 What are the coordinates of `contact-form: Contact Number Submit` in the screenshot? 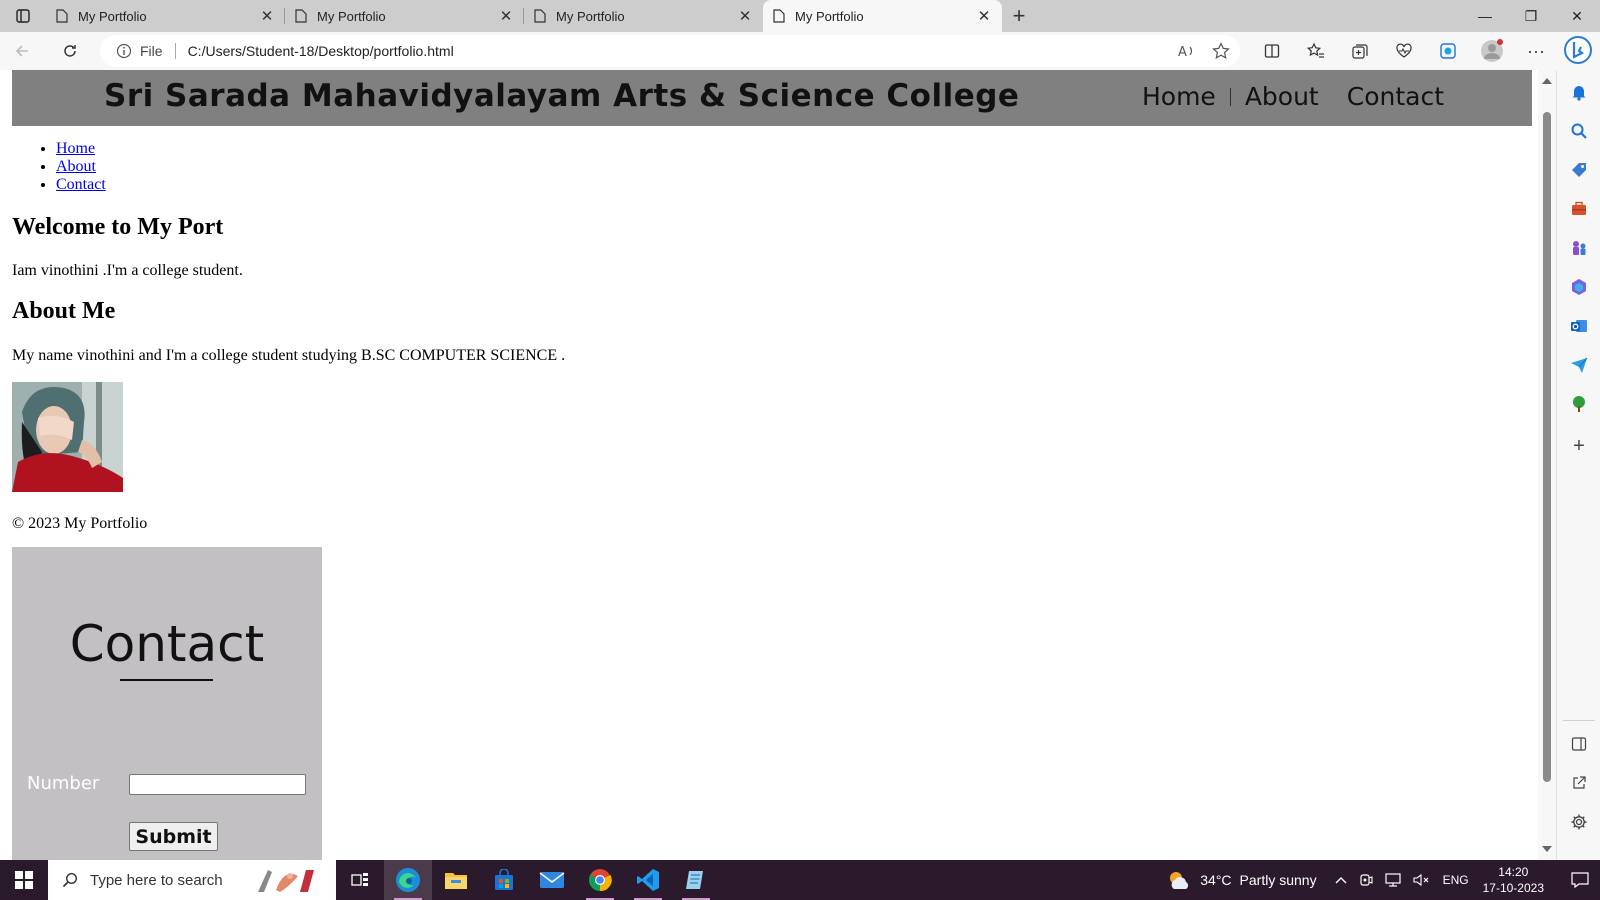 It's located at (167, 703).